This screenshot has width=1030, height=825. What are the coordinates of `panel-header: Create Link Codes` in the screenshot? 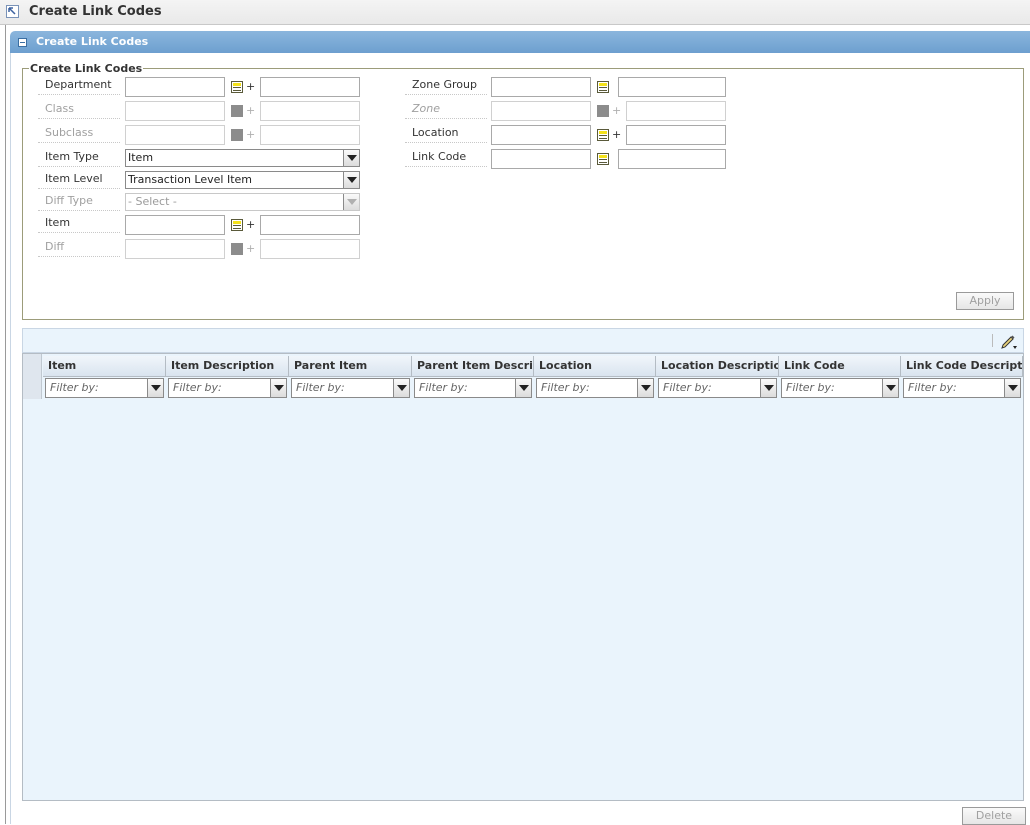 It's located at (520, 42).